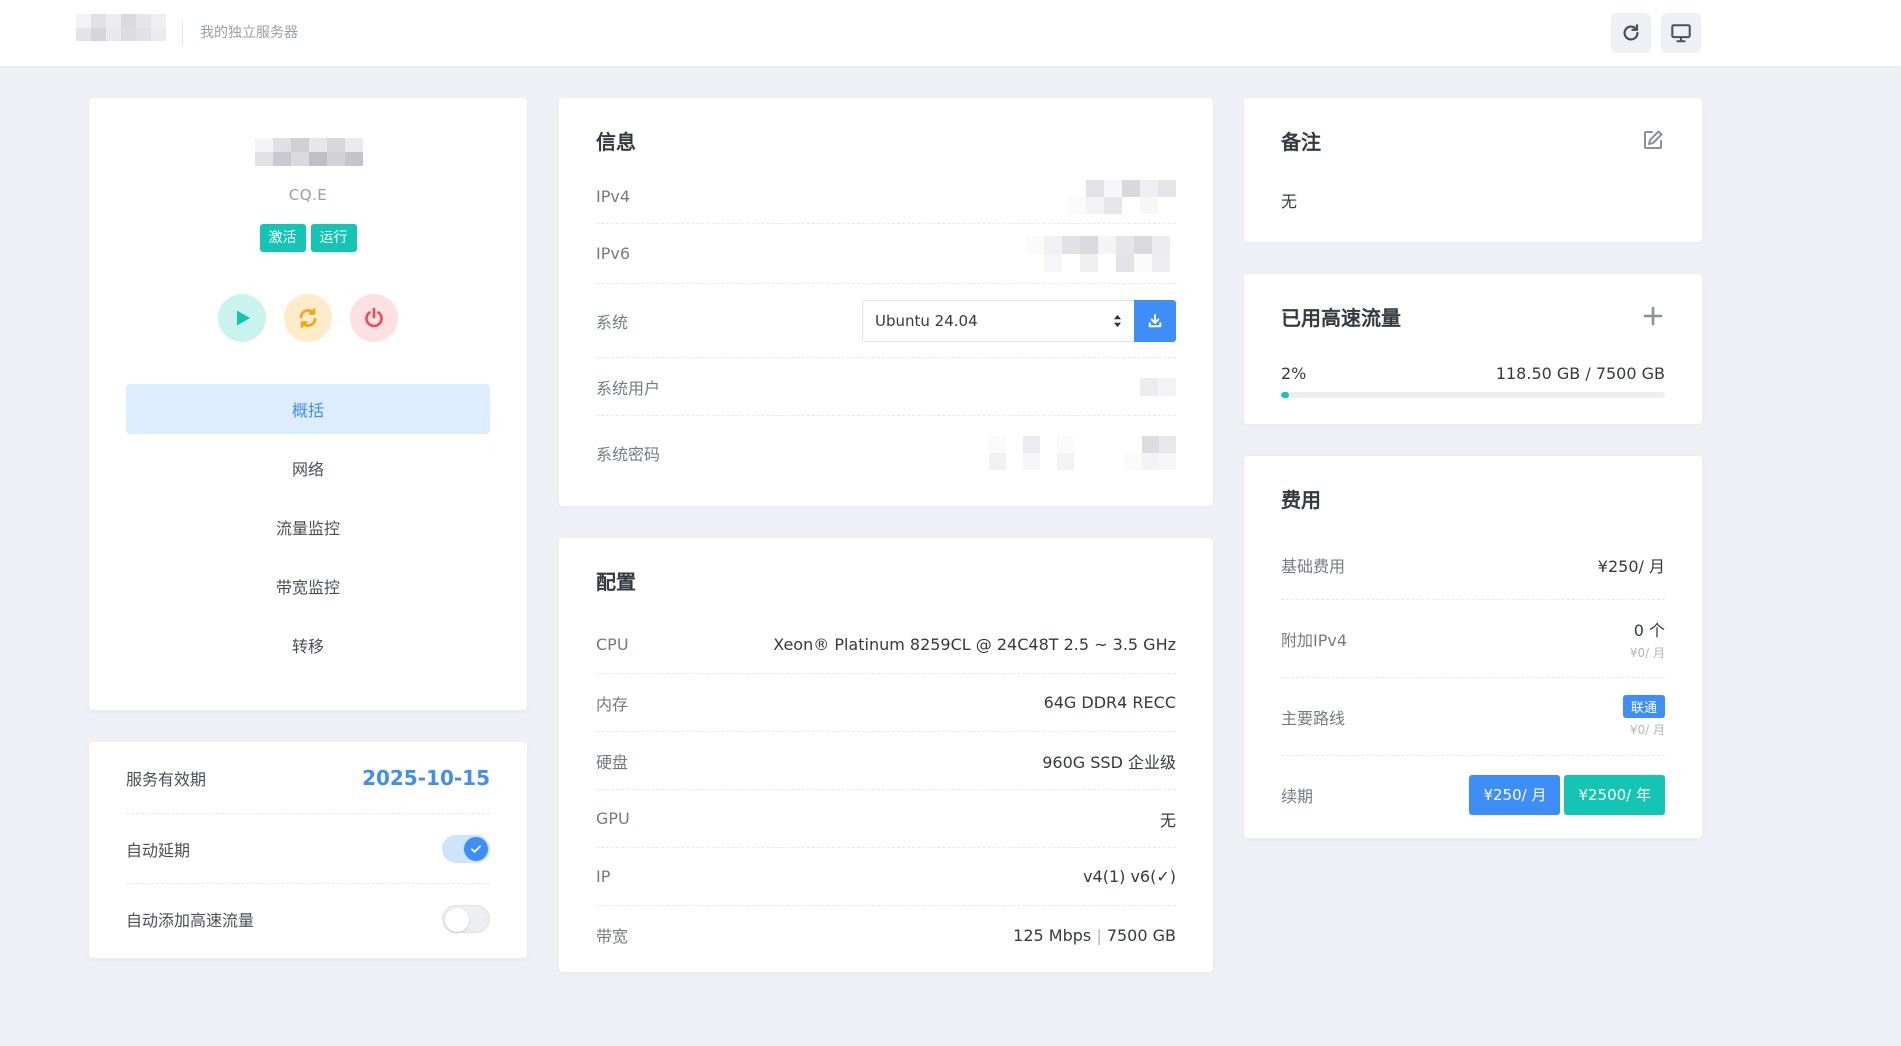 The image size is (1901, 1046). What do you see at coordinates (308, 645) in the screenshot?
I see `nav-transfer: 转移` at bounding box center [308, 645].